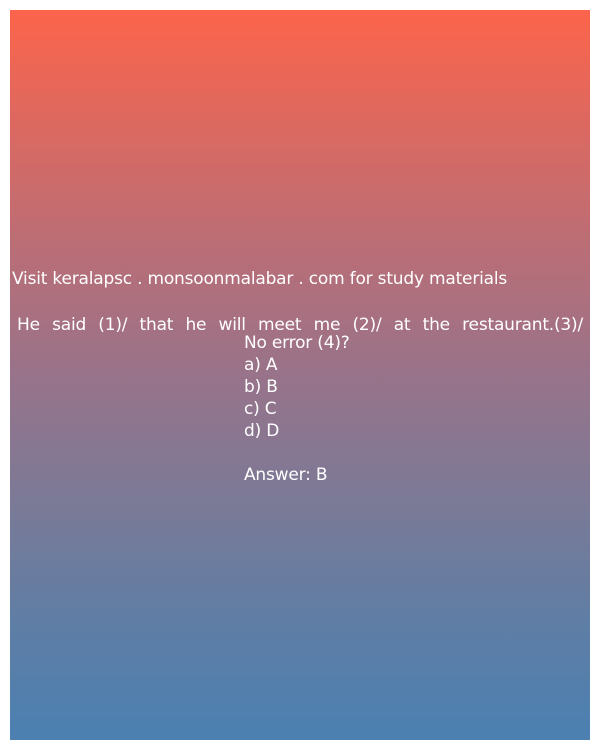 The image size is (600, 750). Describe the element at coordinates (261, 365) in the screenshot. I see `option-a: a) A` at that location.